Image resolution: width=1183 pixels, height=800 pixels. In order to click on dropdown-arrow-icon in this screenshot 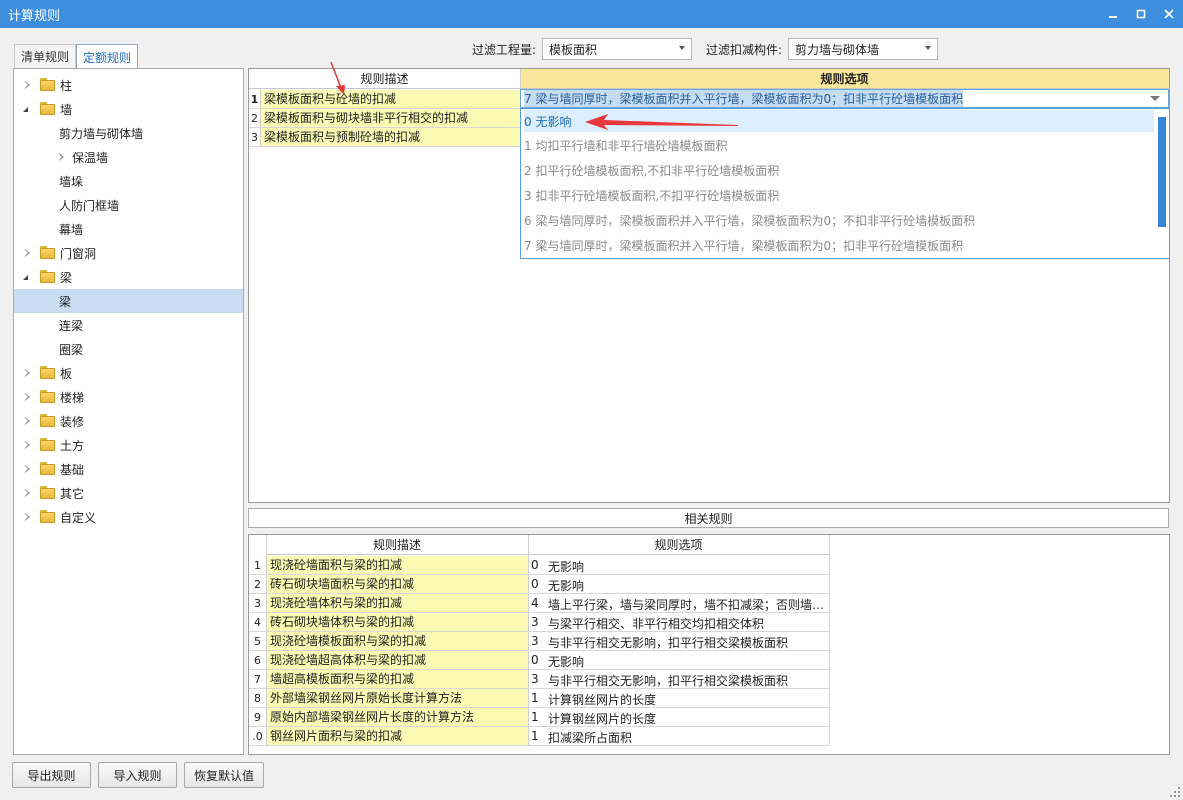, I will do `click(1155, 98)`.